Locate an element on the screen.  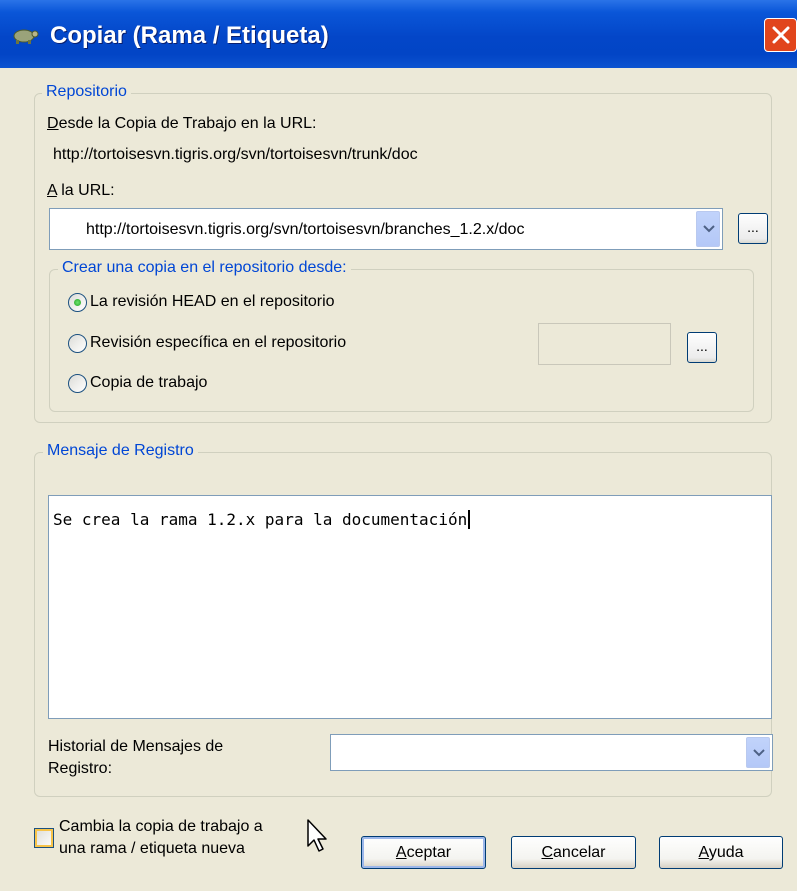
window-title: Copiar (Rama / Etiqueta) is located at coordinates (189, 35).